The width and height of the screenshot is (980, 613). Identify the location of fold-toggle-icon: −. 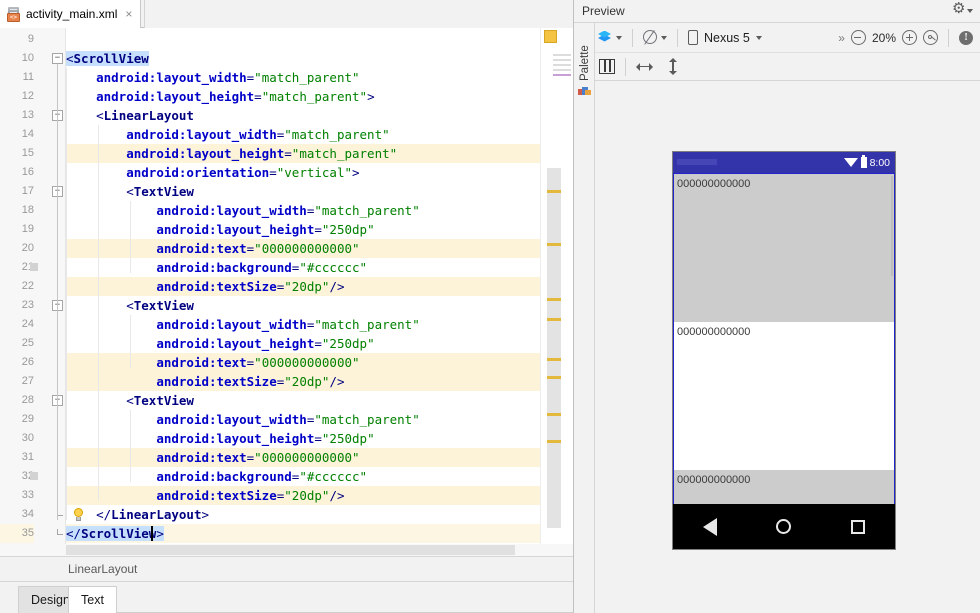
(57, 58).